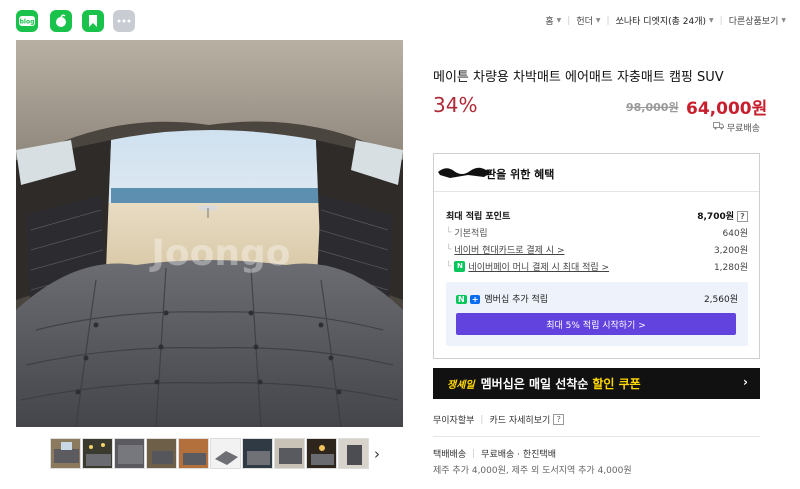  I want to click on truck-icon, so click(718, 127).